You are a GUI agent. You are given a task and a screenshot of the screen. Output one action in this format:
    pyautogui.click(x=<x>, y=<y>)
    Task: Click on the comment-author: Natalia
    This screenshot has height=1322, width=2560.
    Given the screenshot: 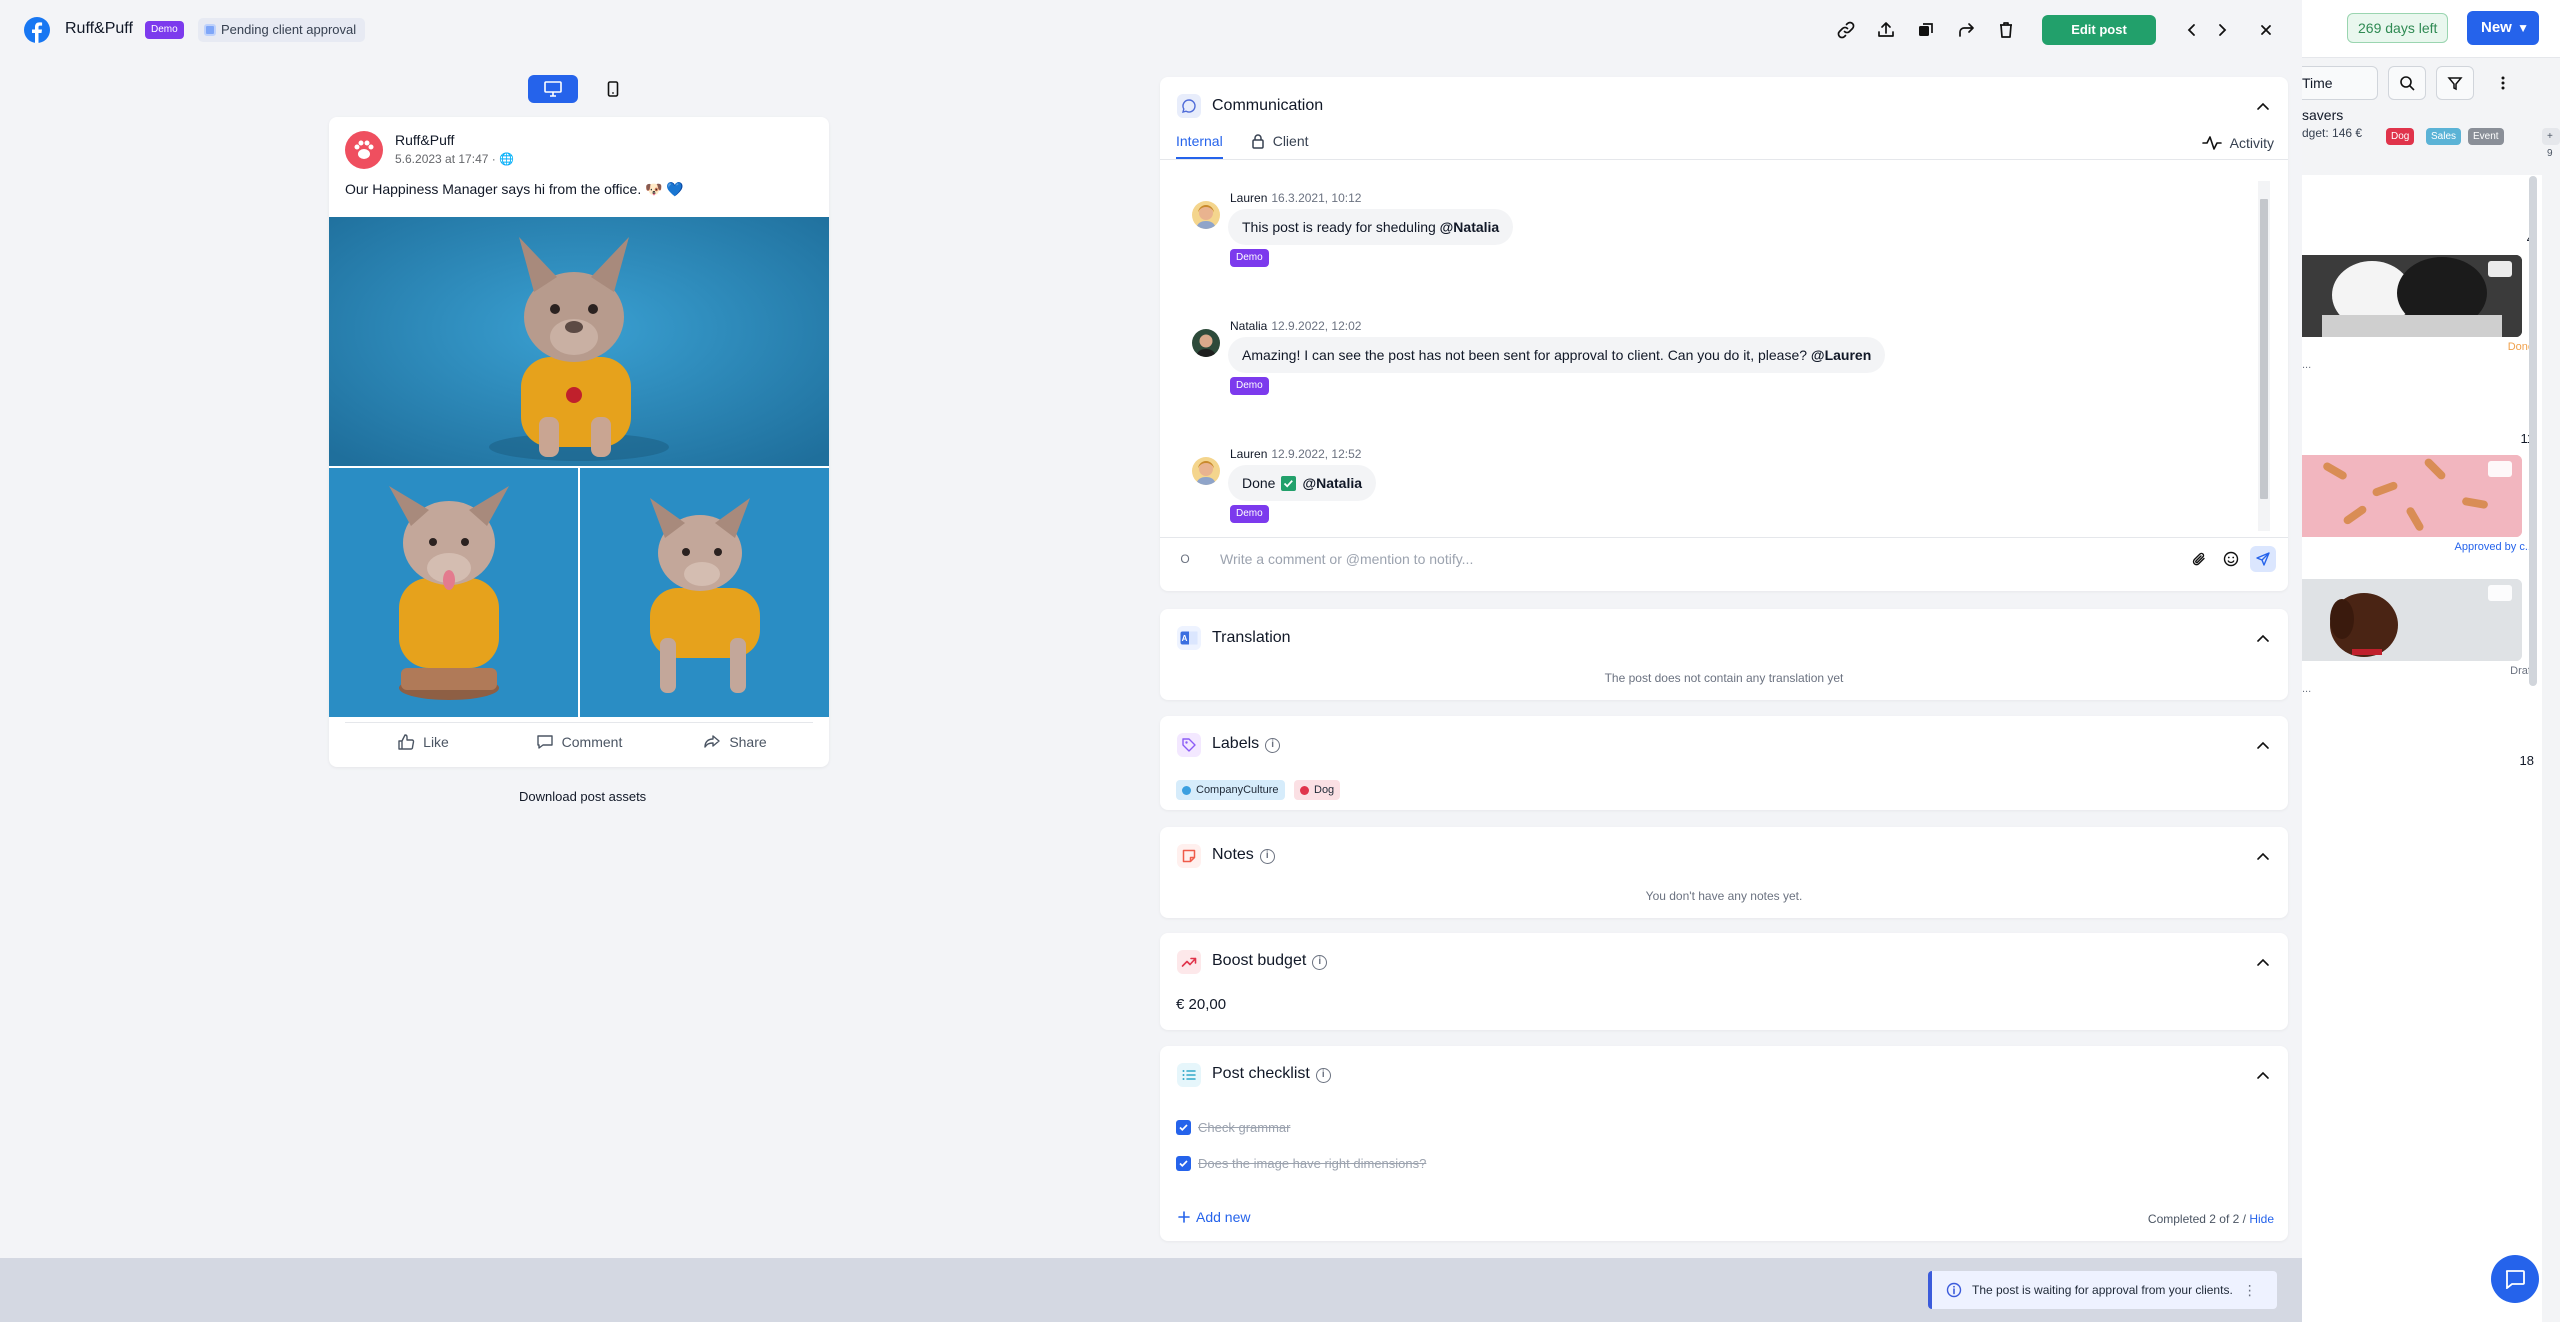 What is the action you would take?
    pyautogui.click(x=1249, y=326)
    